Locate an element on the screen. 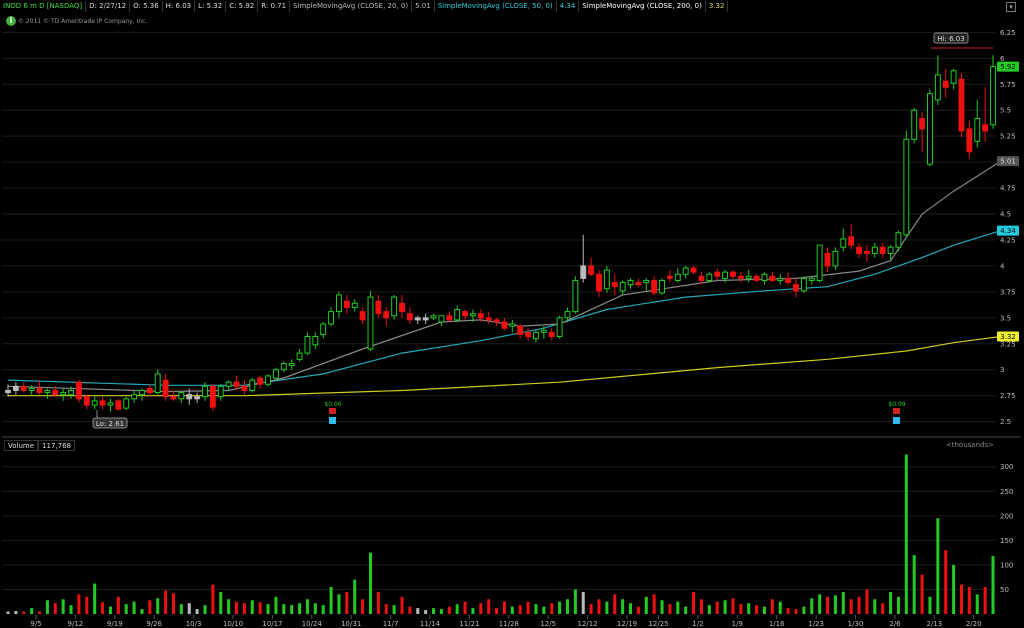 The image size is (1024, 628). time-tick-label: 1/2 is located at coordinates (697, 624).